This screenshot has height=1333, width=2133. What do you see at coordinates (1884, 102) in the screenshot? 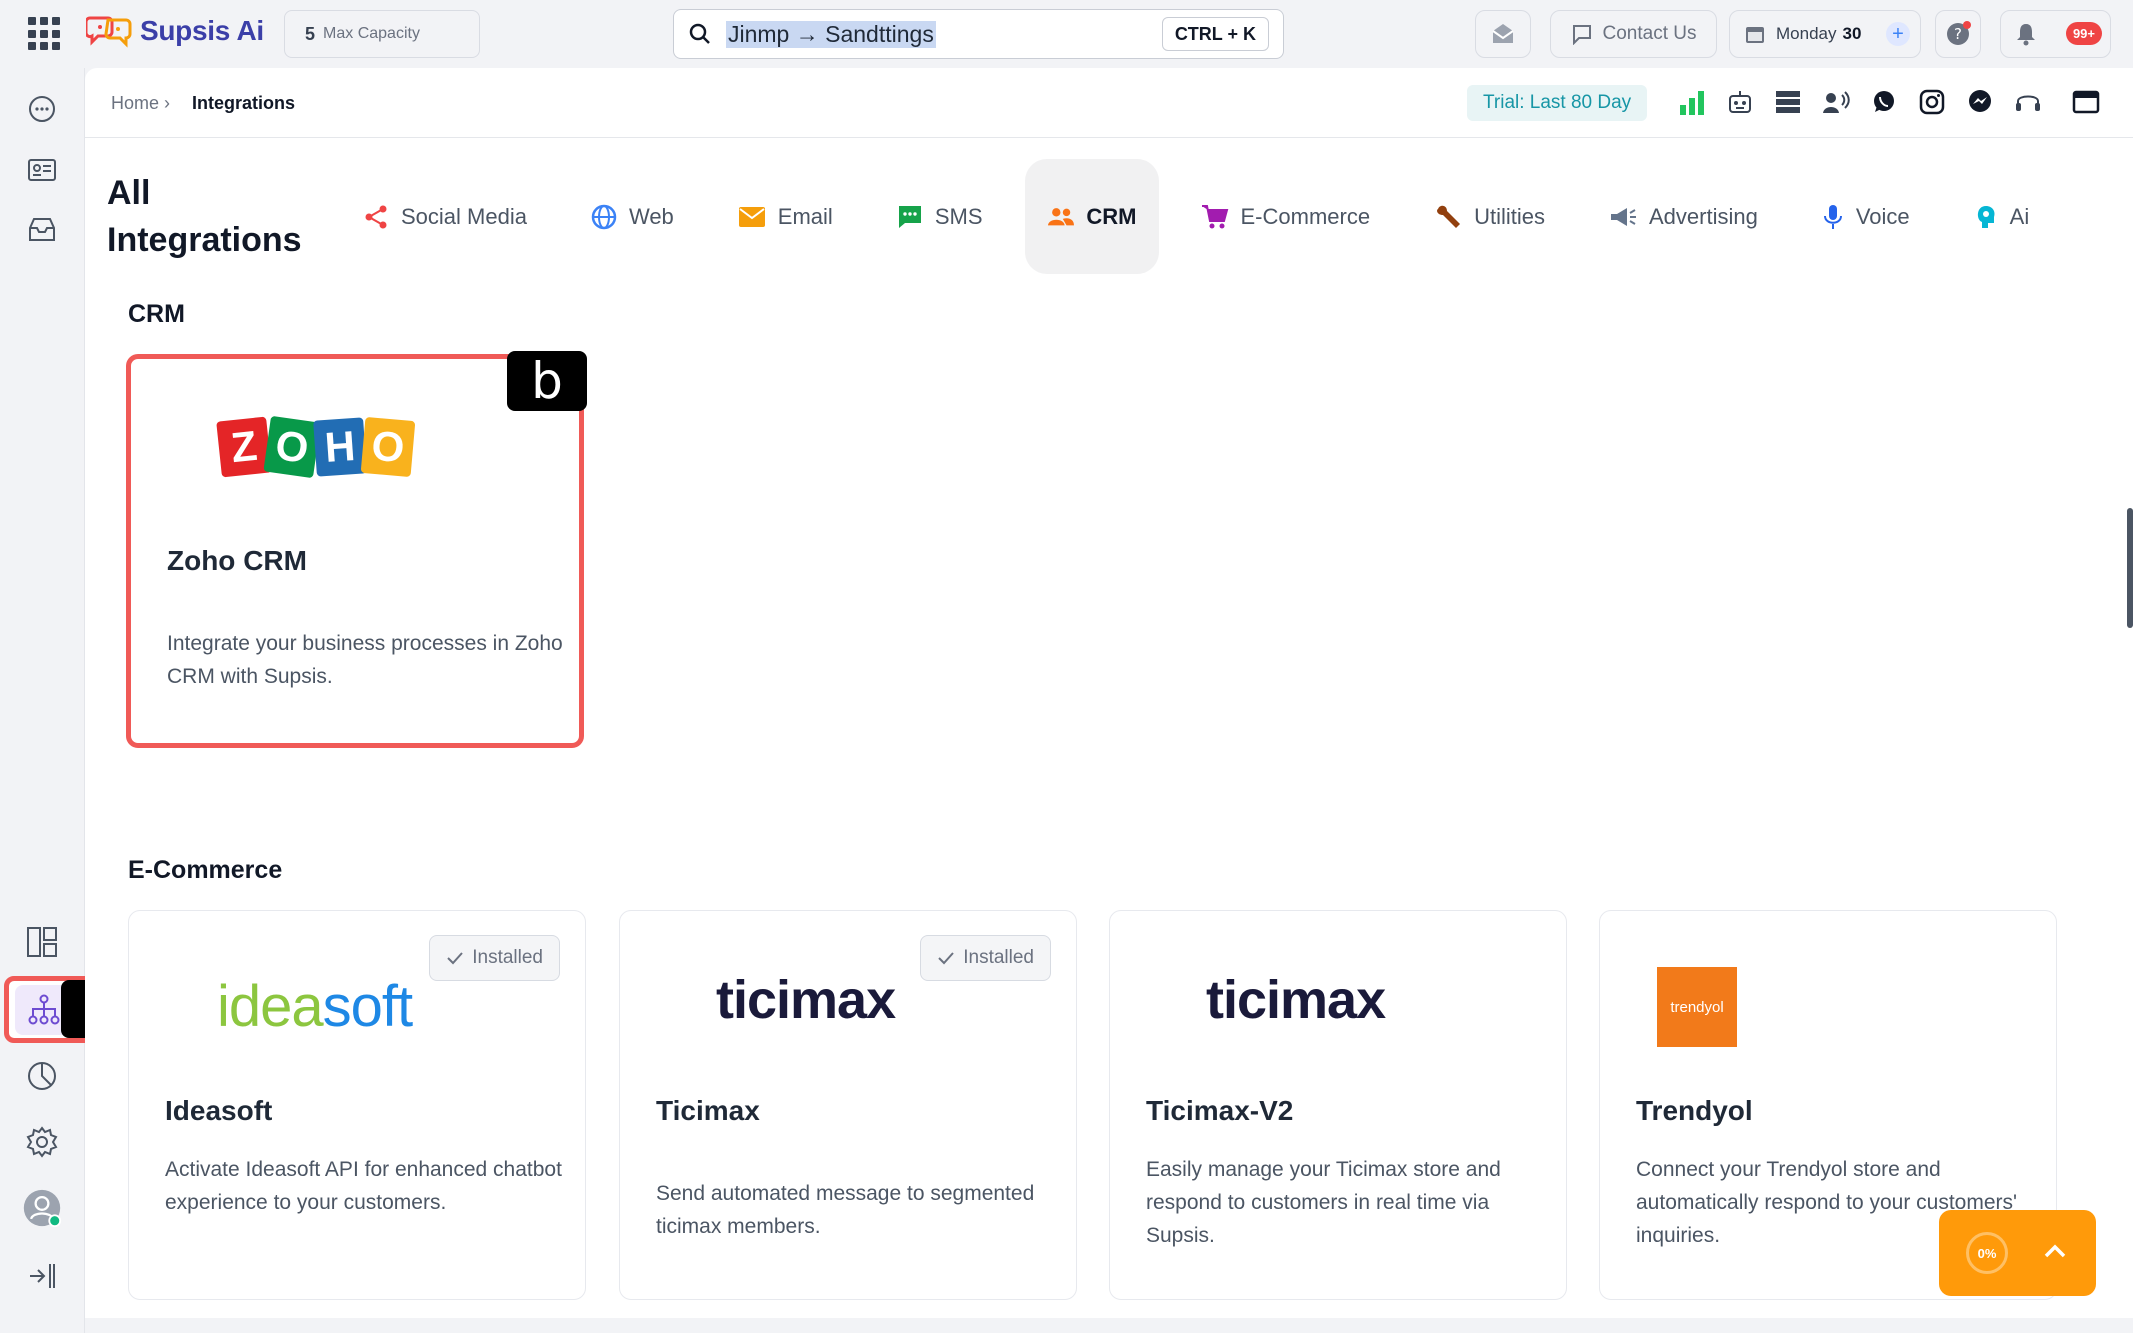
I see `whatsapp-icon` at bounding box center [1884, 102].